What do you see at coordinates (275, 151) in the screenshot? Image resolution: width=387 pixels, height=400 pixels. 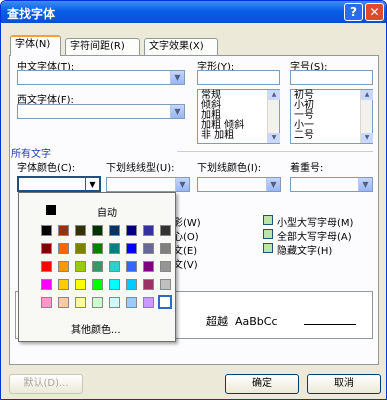 I see `group-divider` at bounding box center [275, 151].